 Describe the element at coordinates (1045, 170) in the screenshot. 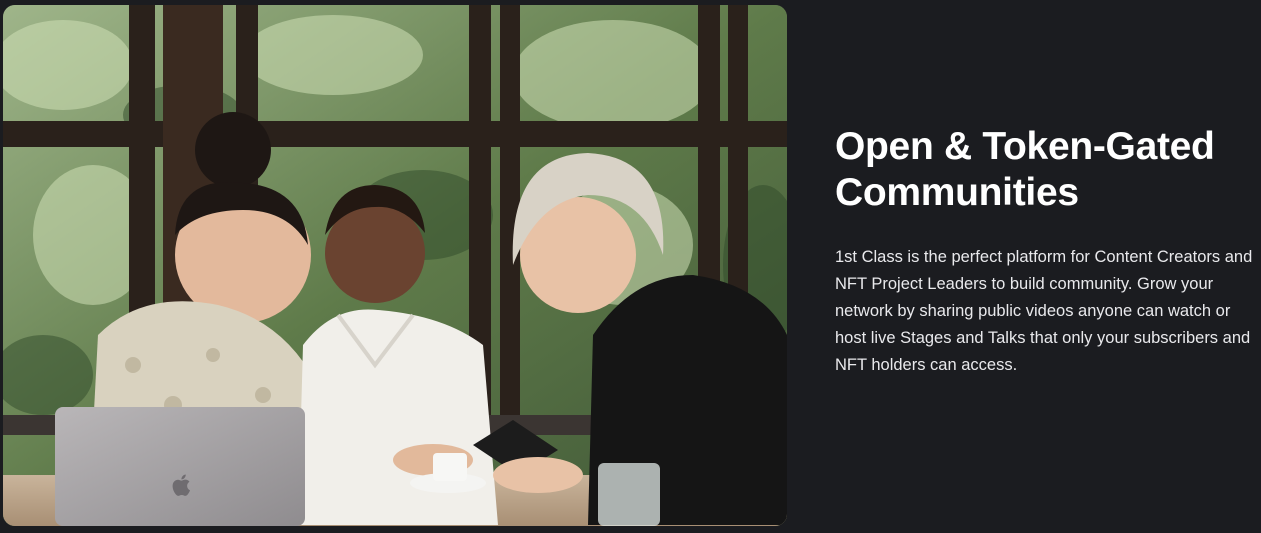

I see `feature-title: Open & Token-Gated Communities` at that location.